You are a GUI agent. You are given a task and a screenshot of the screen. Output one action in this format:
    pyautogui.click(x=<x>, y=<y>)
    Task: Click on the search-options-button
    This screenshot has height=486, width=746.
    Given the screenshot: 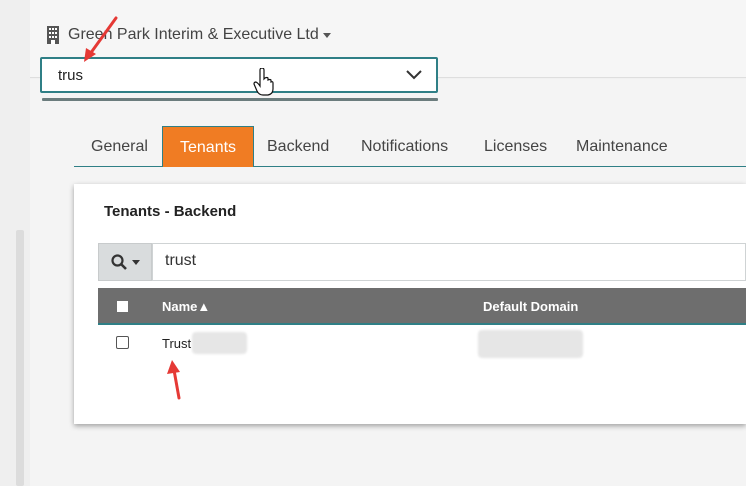 What is the action you would take?
    pyautogui.click(x=125, y=262)
    